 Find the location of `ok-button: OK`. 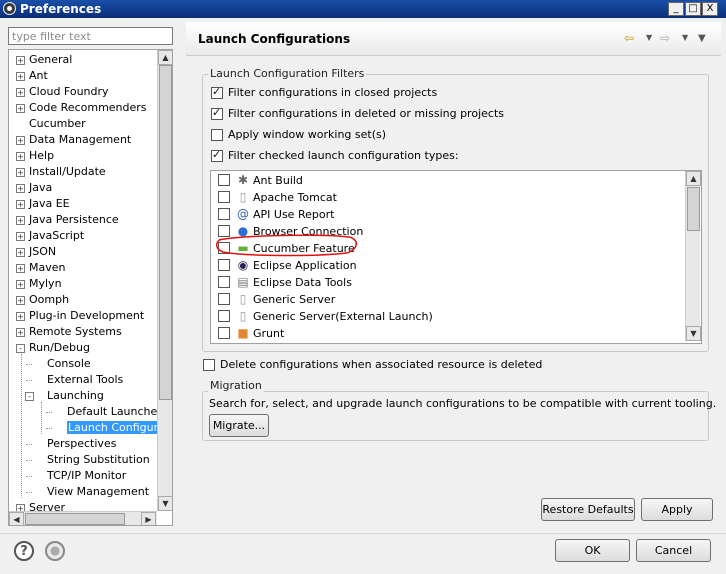

ok-button: OK is located at coordinates (592, 550).